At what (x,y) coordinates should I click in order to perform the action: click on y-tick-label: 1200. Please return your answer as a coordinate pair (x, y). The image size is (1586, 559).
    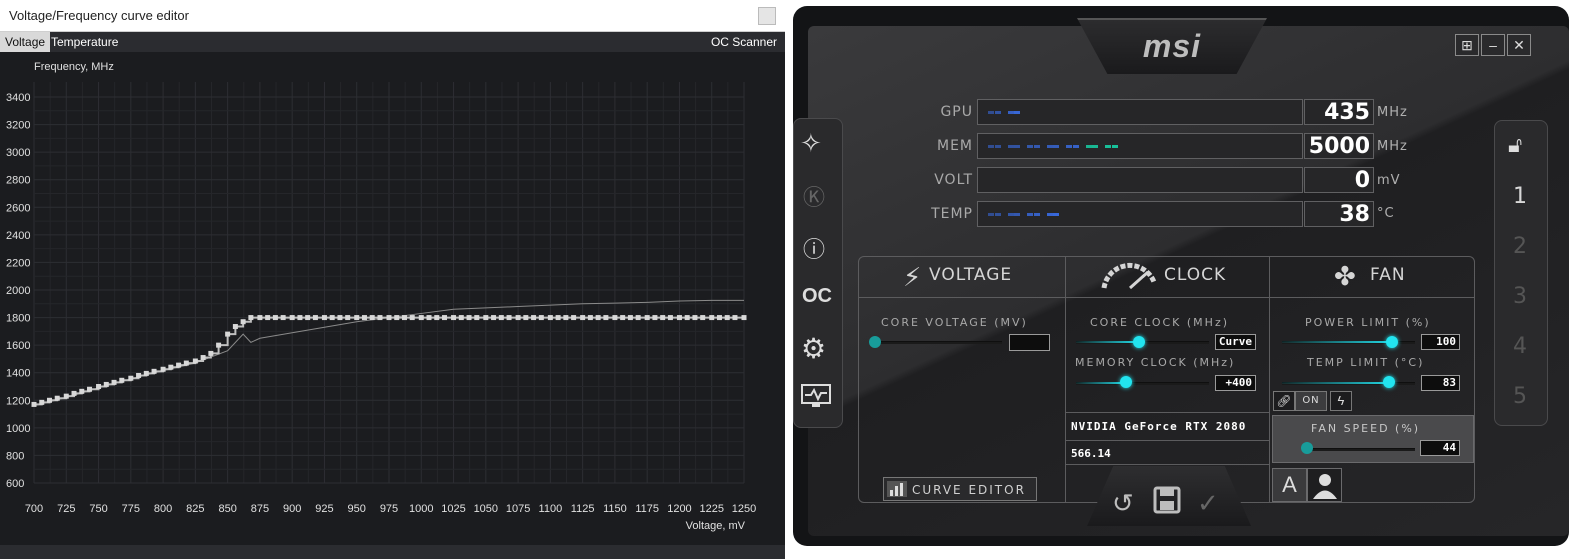
    Looking at the image, I should click on (18, 401).